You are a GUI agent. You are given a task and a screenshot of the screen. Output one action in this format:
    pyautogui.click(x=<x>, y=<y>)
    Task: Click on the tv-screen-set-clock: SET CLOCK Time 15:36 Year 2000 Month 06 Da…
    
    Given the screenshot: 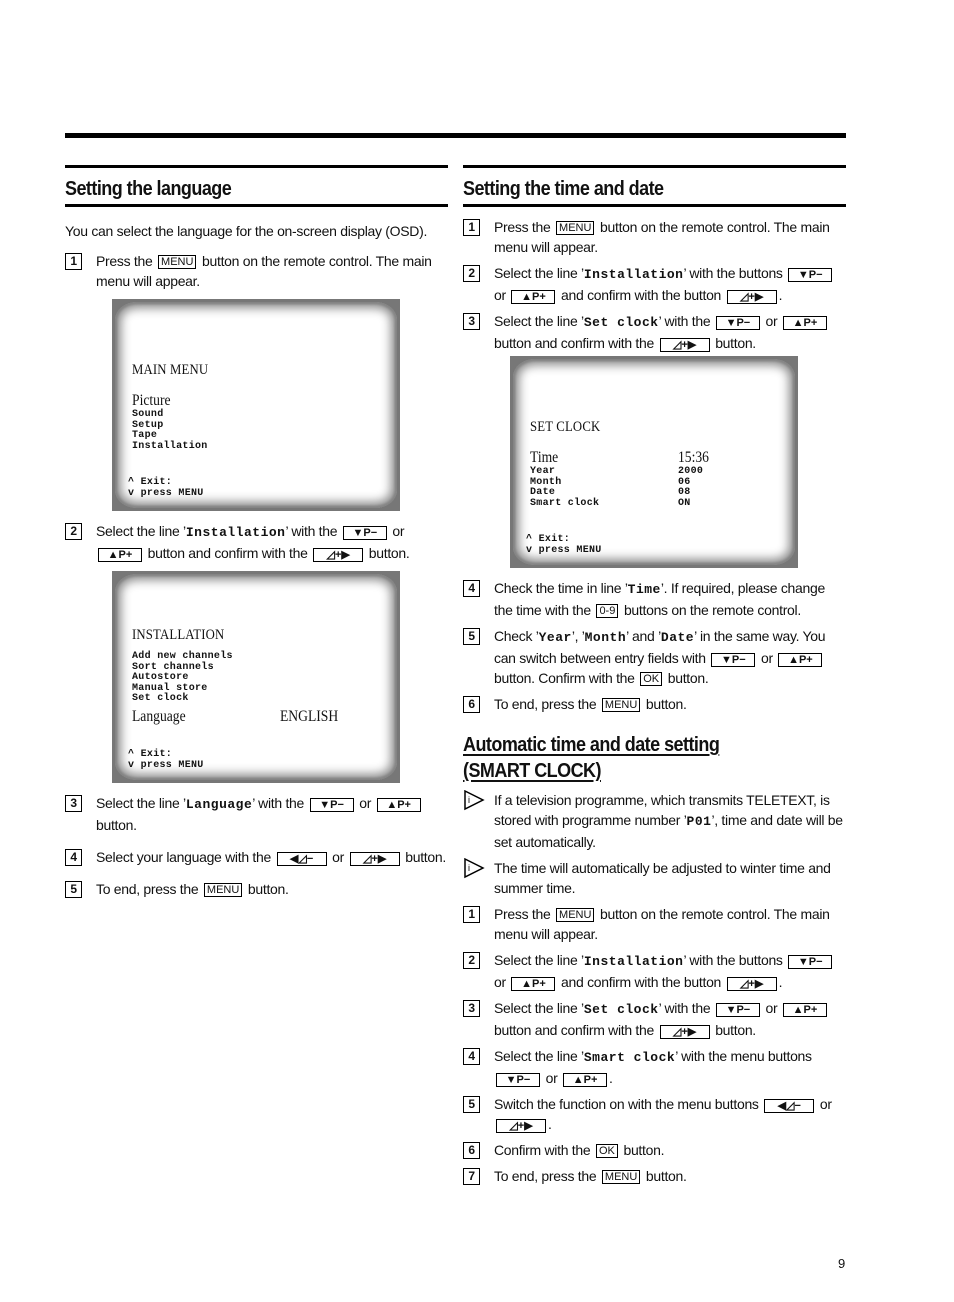 What is the action you would take?
    pyautogui.click(x=654, y=462)
    